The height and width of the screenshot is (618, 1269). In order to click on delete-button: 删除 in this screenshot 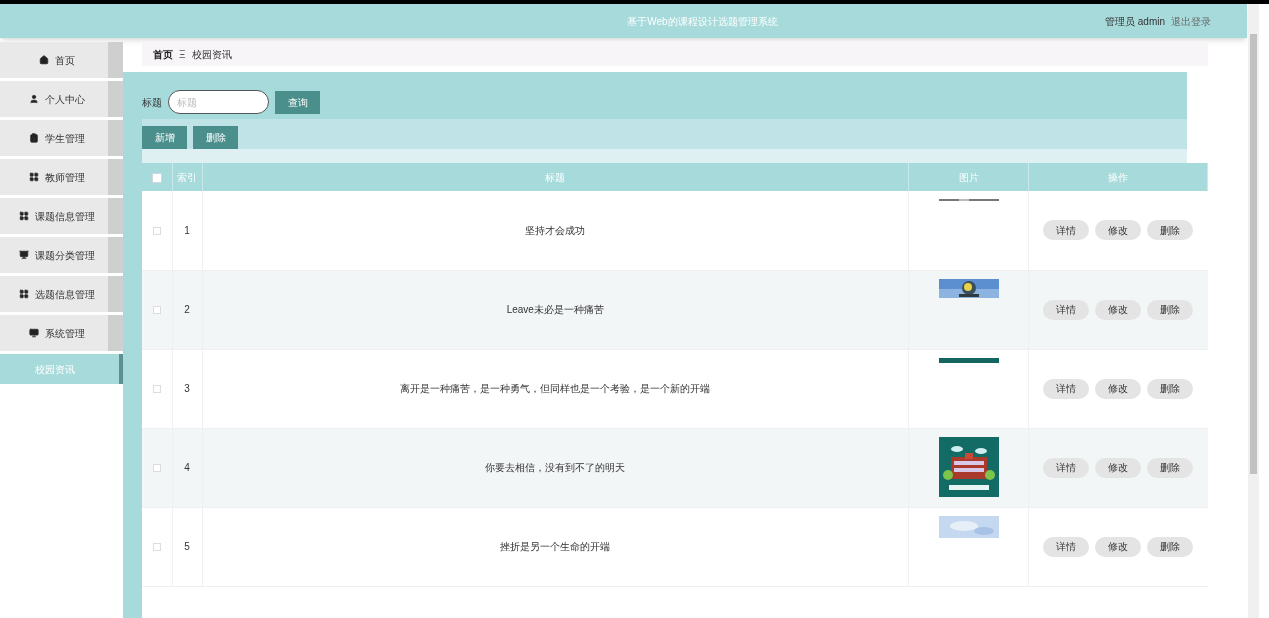, I will do `click(215, 137)`.